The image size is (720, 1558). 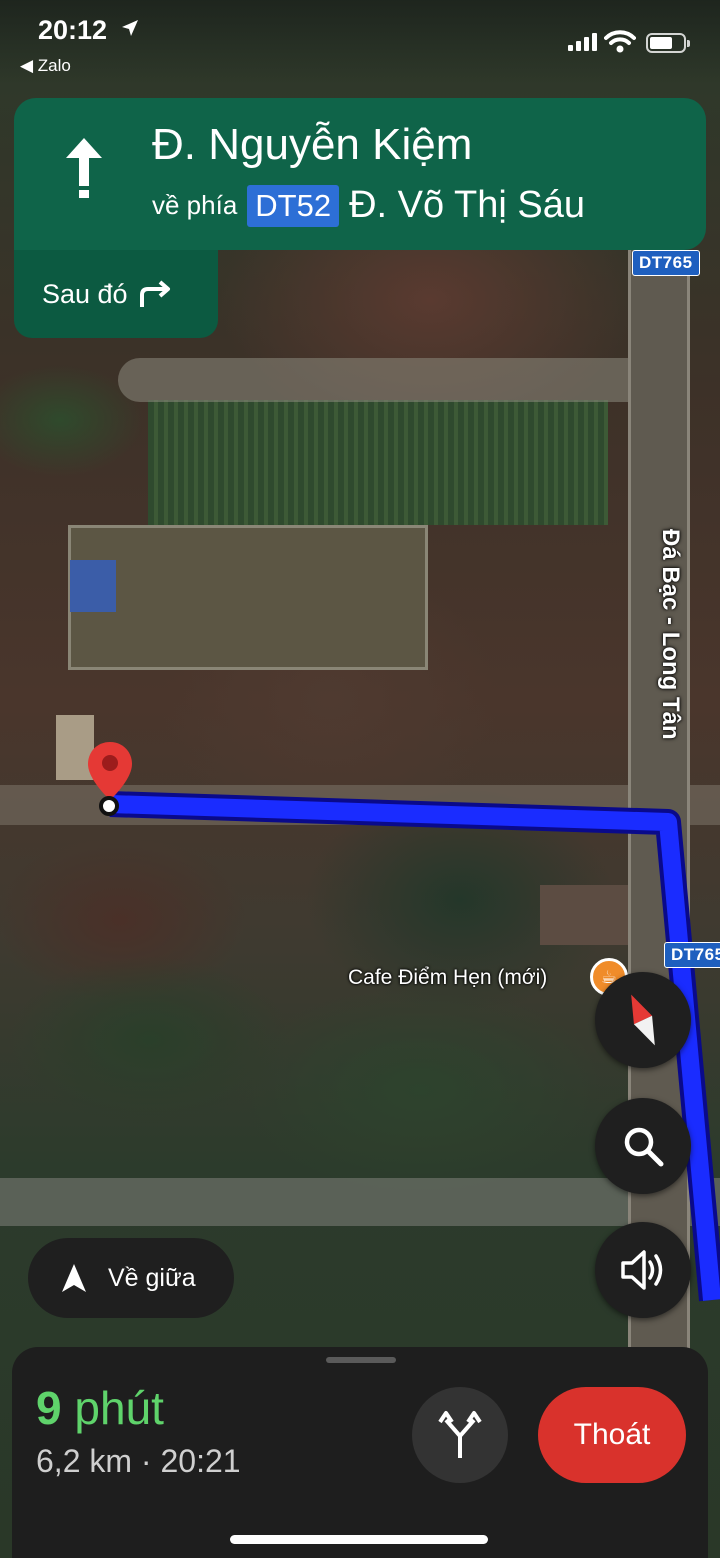 I want to click on recenter-button: Về giữa, so click(x=131, y=1278).